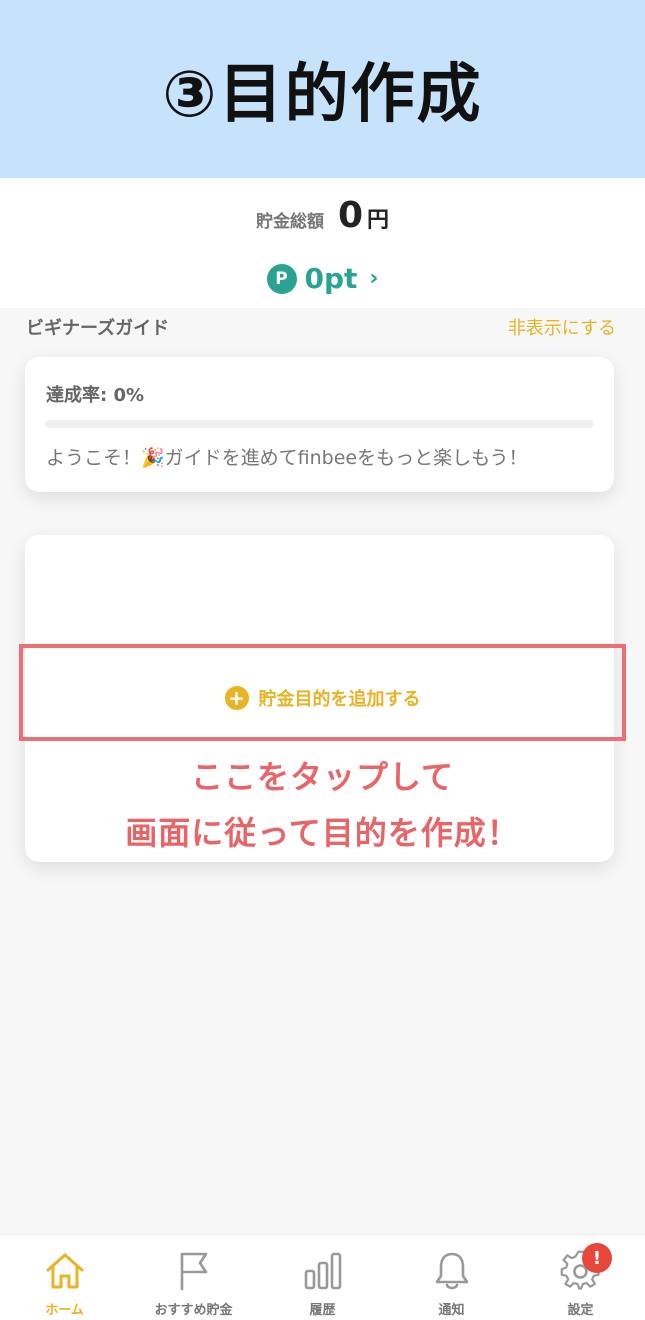  Describe the element at coordinates (322, 833) in the screenshot. I see `instruction-line-2: 画面に従って目的を作成！` at that location.